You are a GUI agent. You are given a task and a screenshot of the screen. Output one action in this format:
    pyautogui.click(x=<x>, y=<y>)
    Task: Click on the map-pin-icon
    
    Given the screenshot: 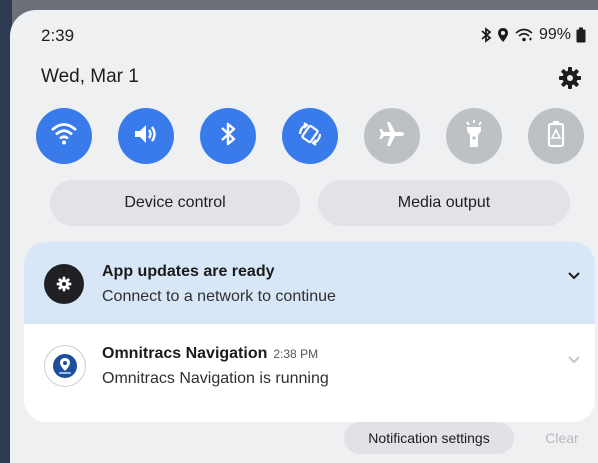 What is the action you would take?
    pyautogui.click(x=65, y=366)
    